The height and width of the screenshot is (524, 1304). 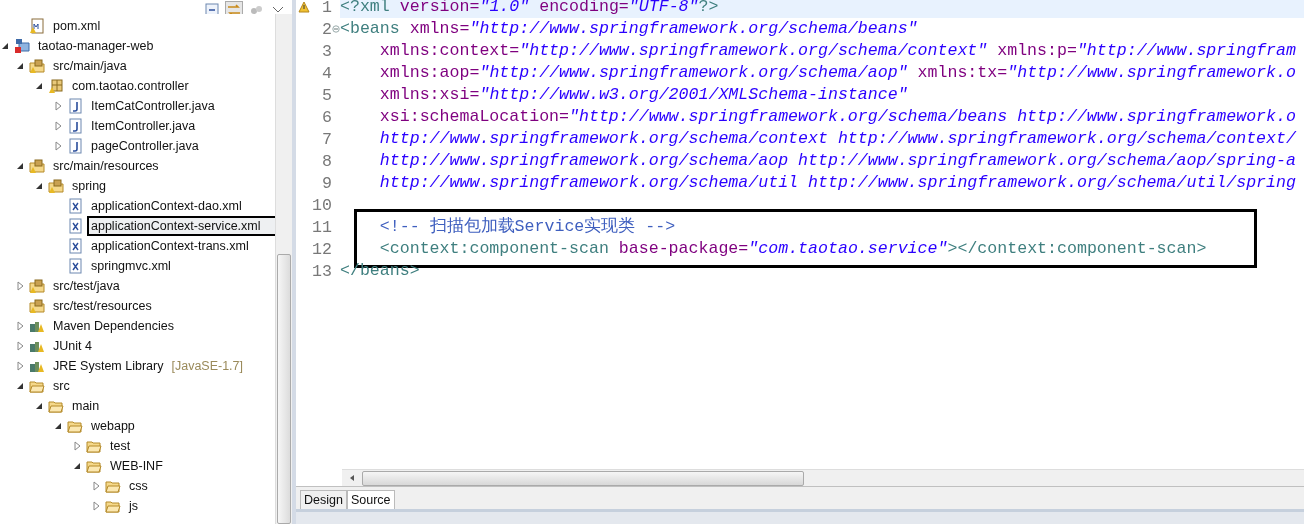 What do you see at coordinates (234, 8) in the screenshot?
I see `link-with-editor-icon` at bounding box center [234, 8].